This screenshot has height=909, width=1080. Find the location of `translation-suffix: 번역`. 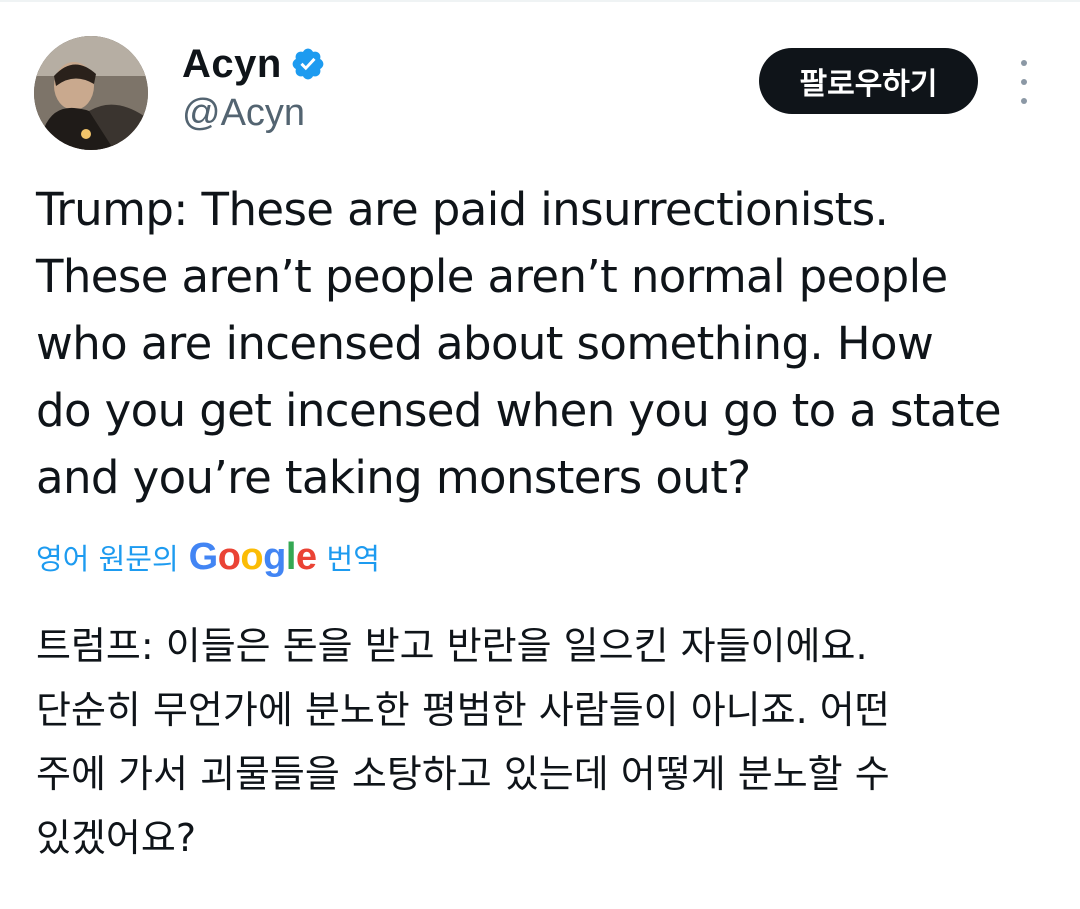

translation-suffix: 번역 is located at coordinates (353, 559).